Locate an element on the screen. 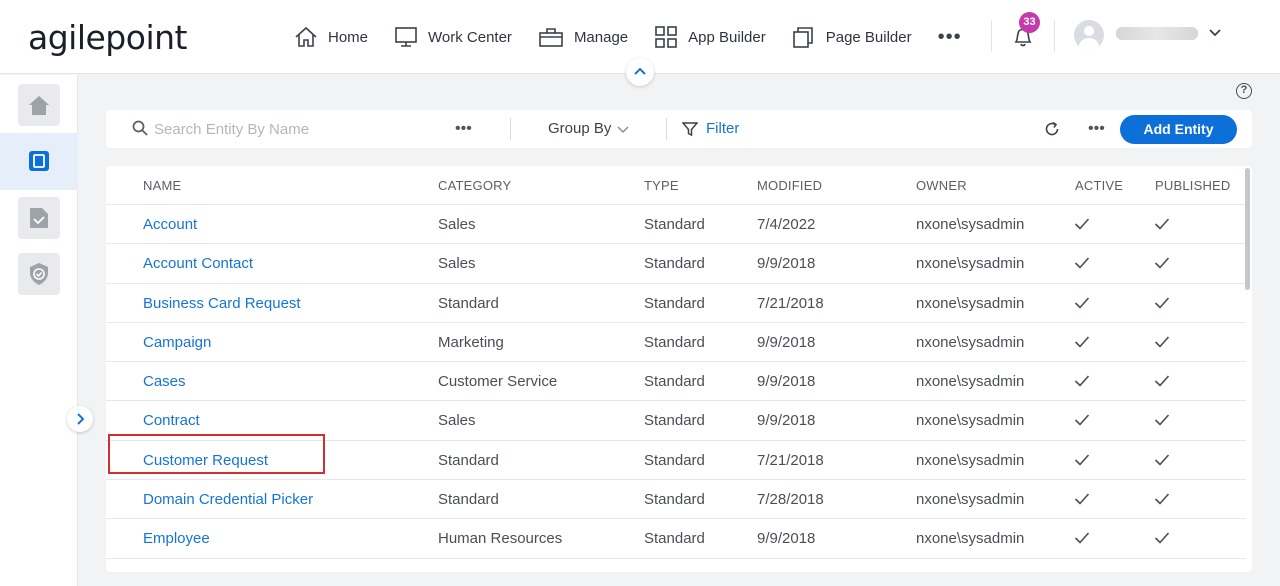 This screenshot has width=1280, height=586. avatar is located at coordinates (1089, 35).